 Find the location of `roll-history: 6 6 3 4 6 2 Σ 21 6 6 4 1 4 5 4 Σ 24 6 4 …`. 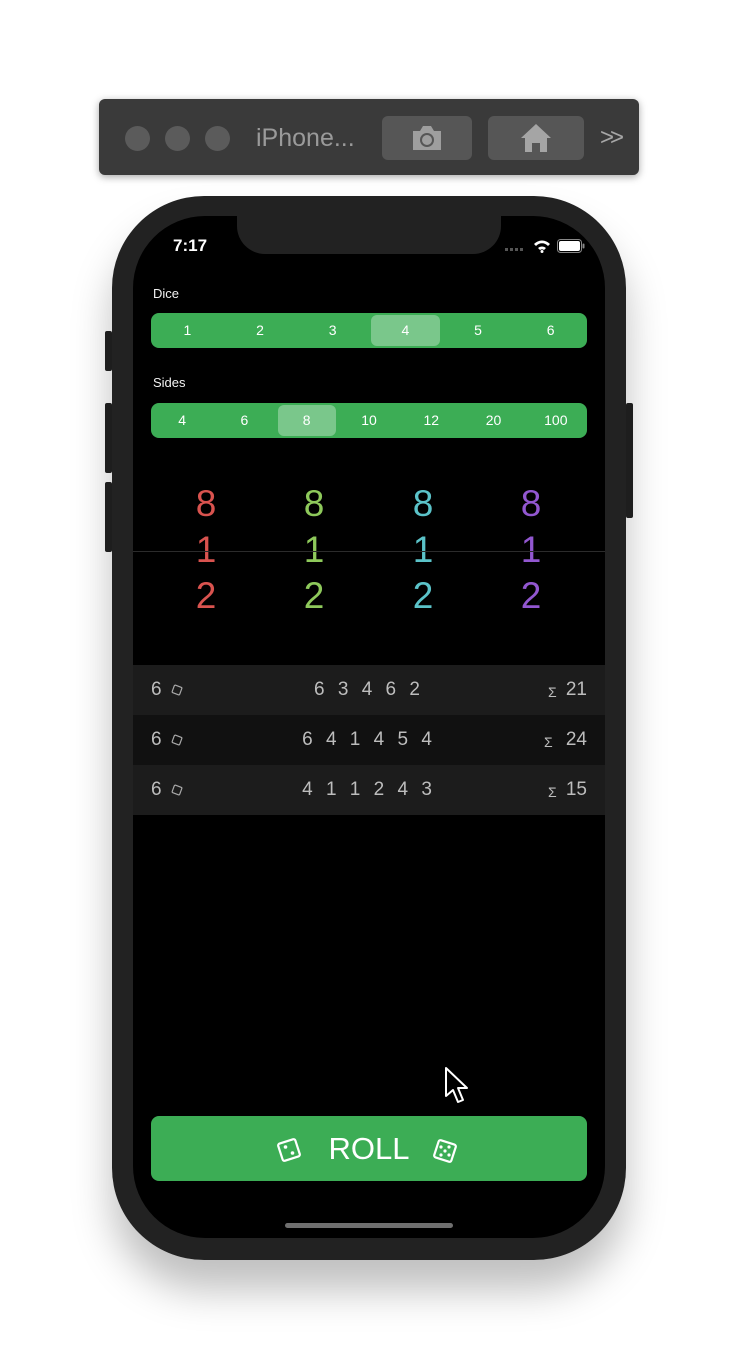

roll-history: 6 6 3 4 6 2 Σ 21 6 6 4 1 4 5 4 Σ 24 6 4 … is located at coordinates (369, 740).